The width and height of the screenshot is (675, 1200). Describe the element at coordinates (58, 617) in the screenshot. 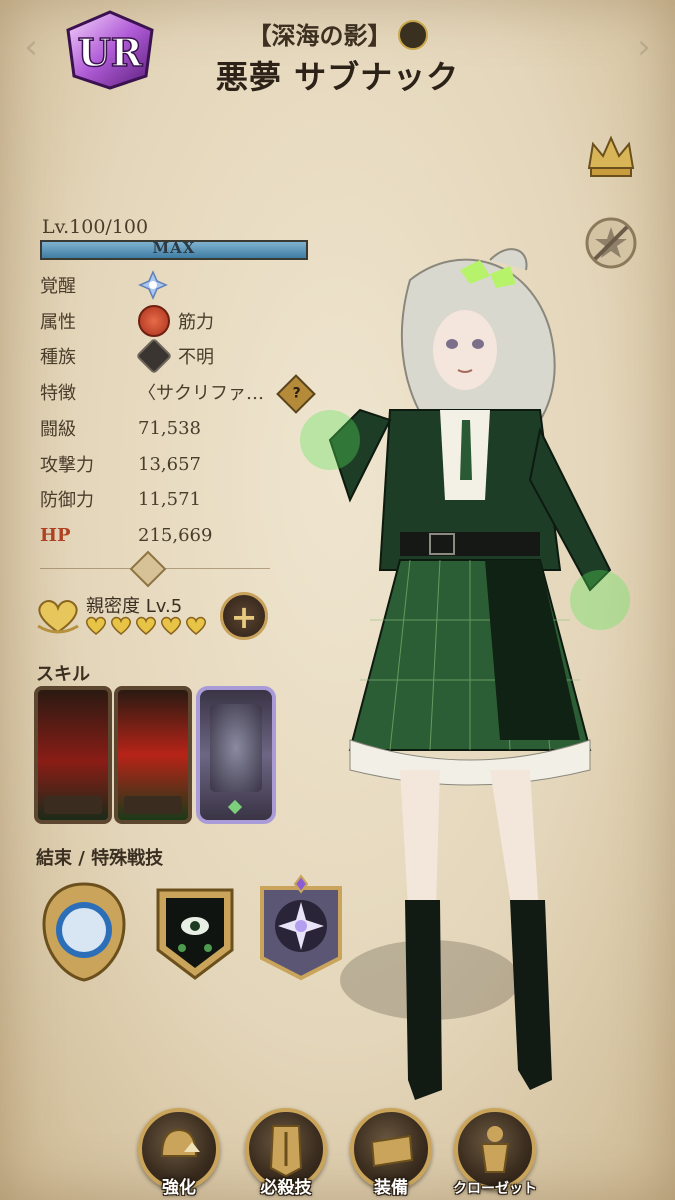

I see `affinity-heart-icon` at that location.